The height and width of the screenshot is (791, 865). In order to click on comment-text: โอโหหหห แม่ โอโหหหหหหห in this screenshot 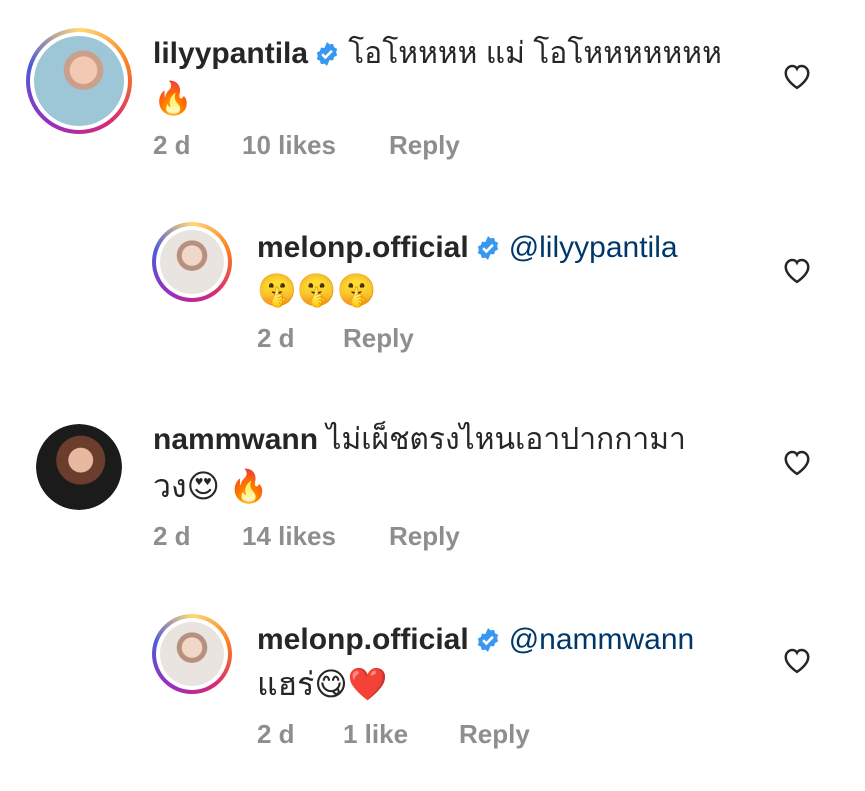, I will do `click(535, 53)`.